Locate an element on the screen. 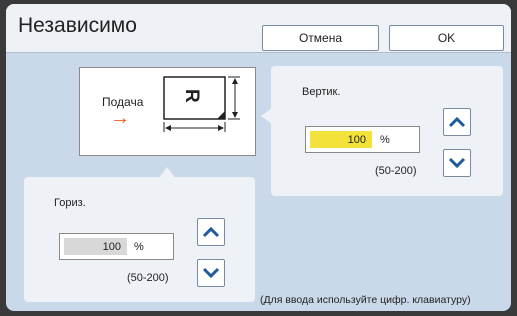 The image size is (517, 316). vertical-value: 100 is located at coordinates (341, 139).